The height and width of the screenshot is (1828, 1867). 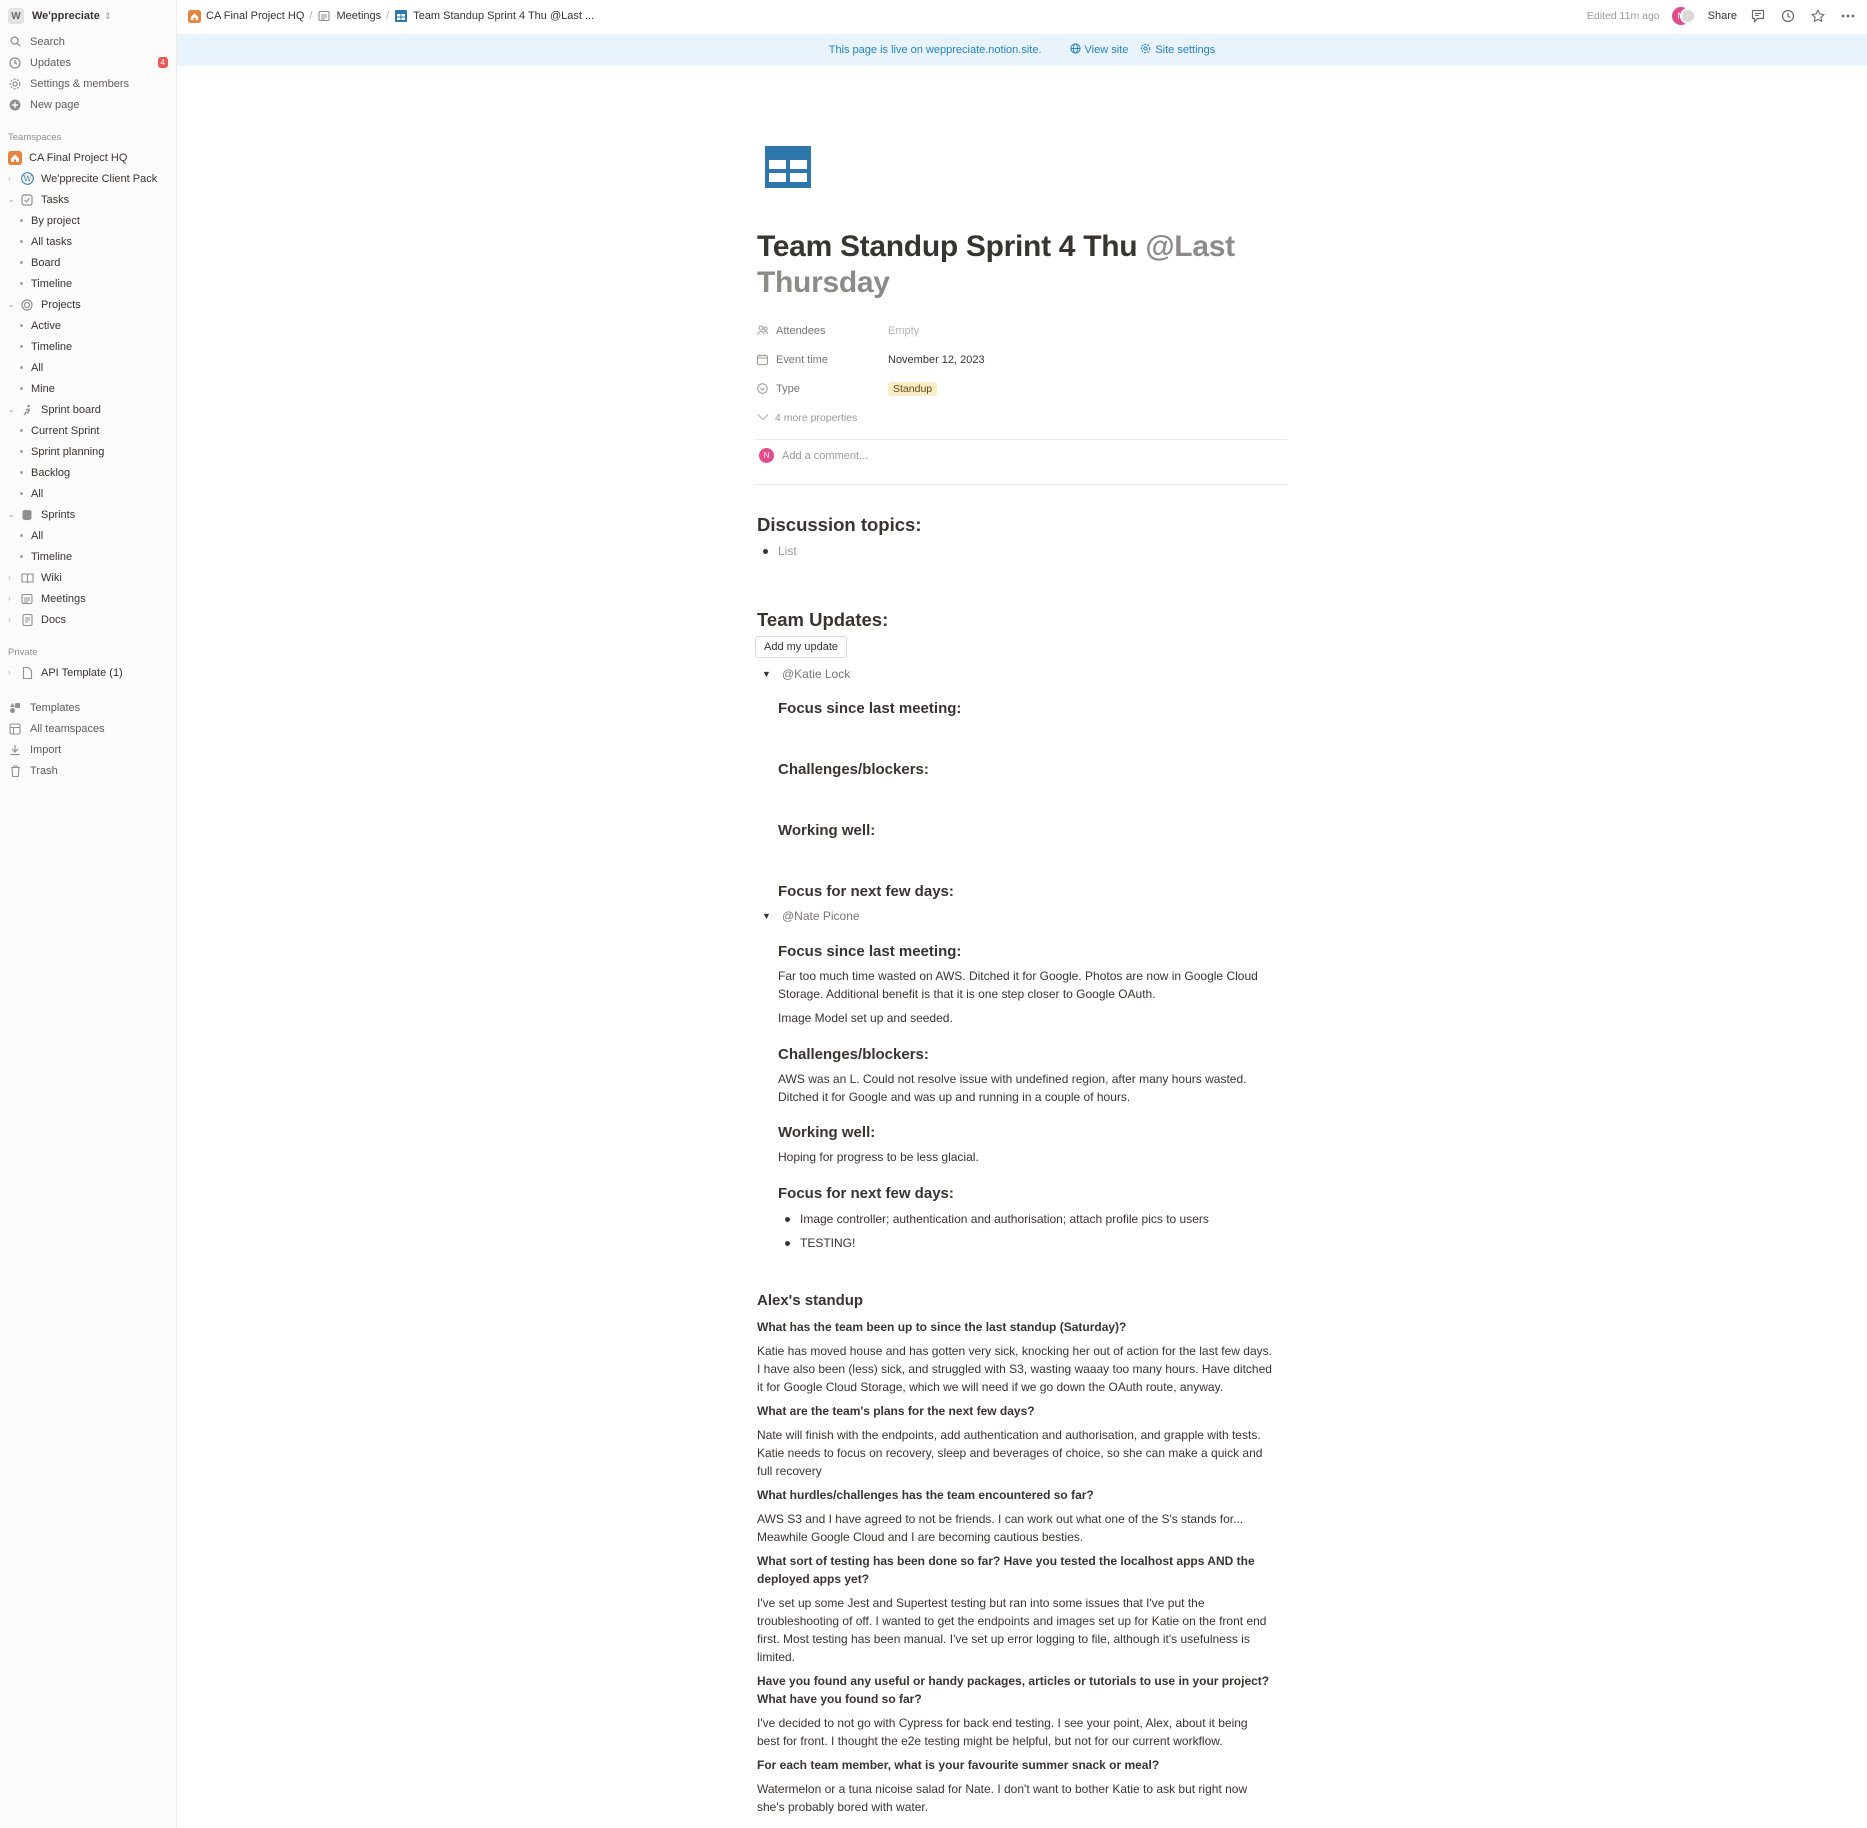 What do you see at coordinates (88, 199) in the screenshot?
I see `sidebar-item-tasks: ⌄ Tasks` at bounding box center [88, 199].